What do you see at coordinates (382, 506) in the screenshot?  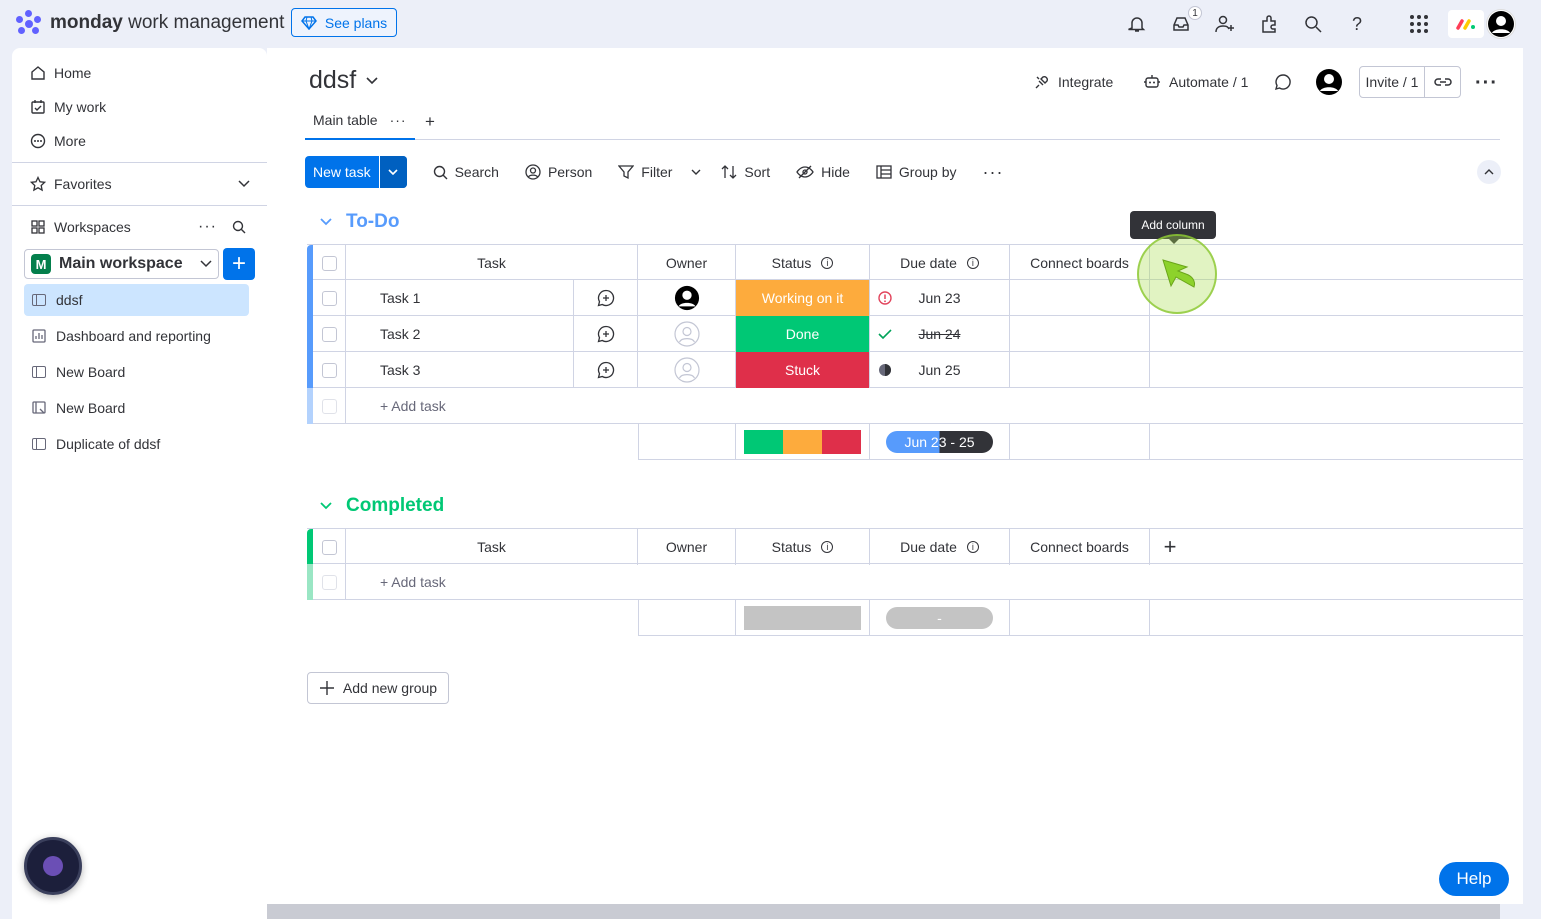 I see `group-header-completed: Completed` at bounding box center [382, 506].